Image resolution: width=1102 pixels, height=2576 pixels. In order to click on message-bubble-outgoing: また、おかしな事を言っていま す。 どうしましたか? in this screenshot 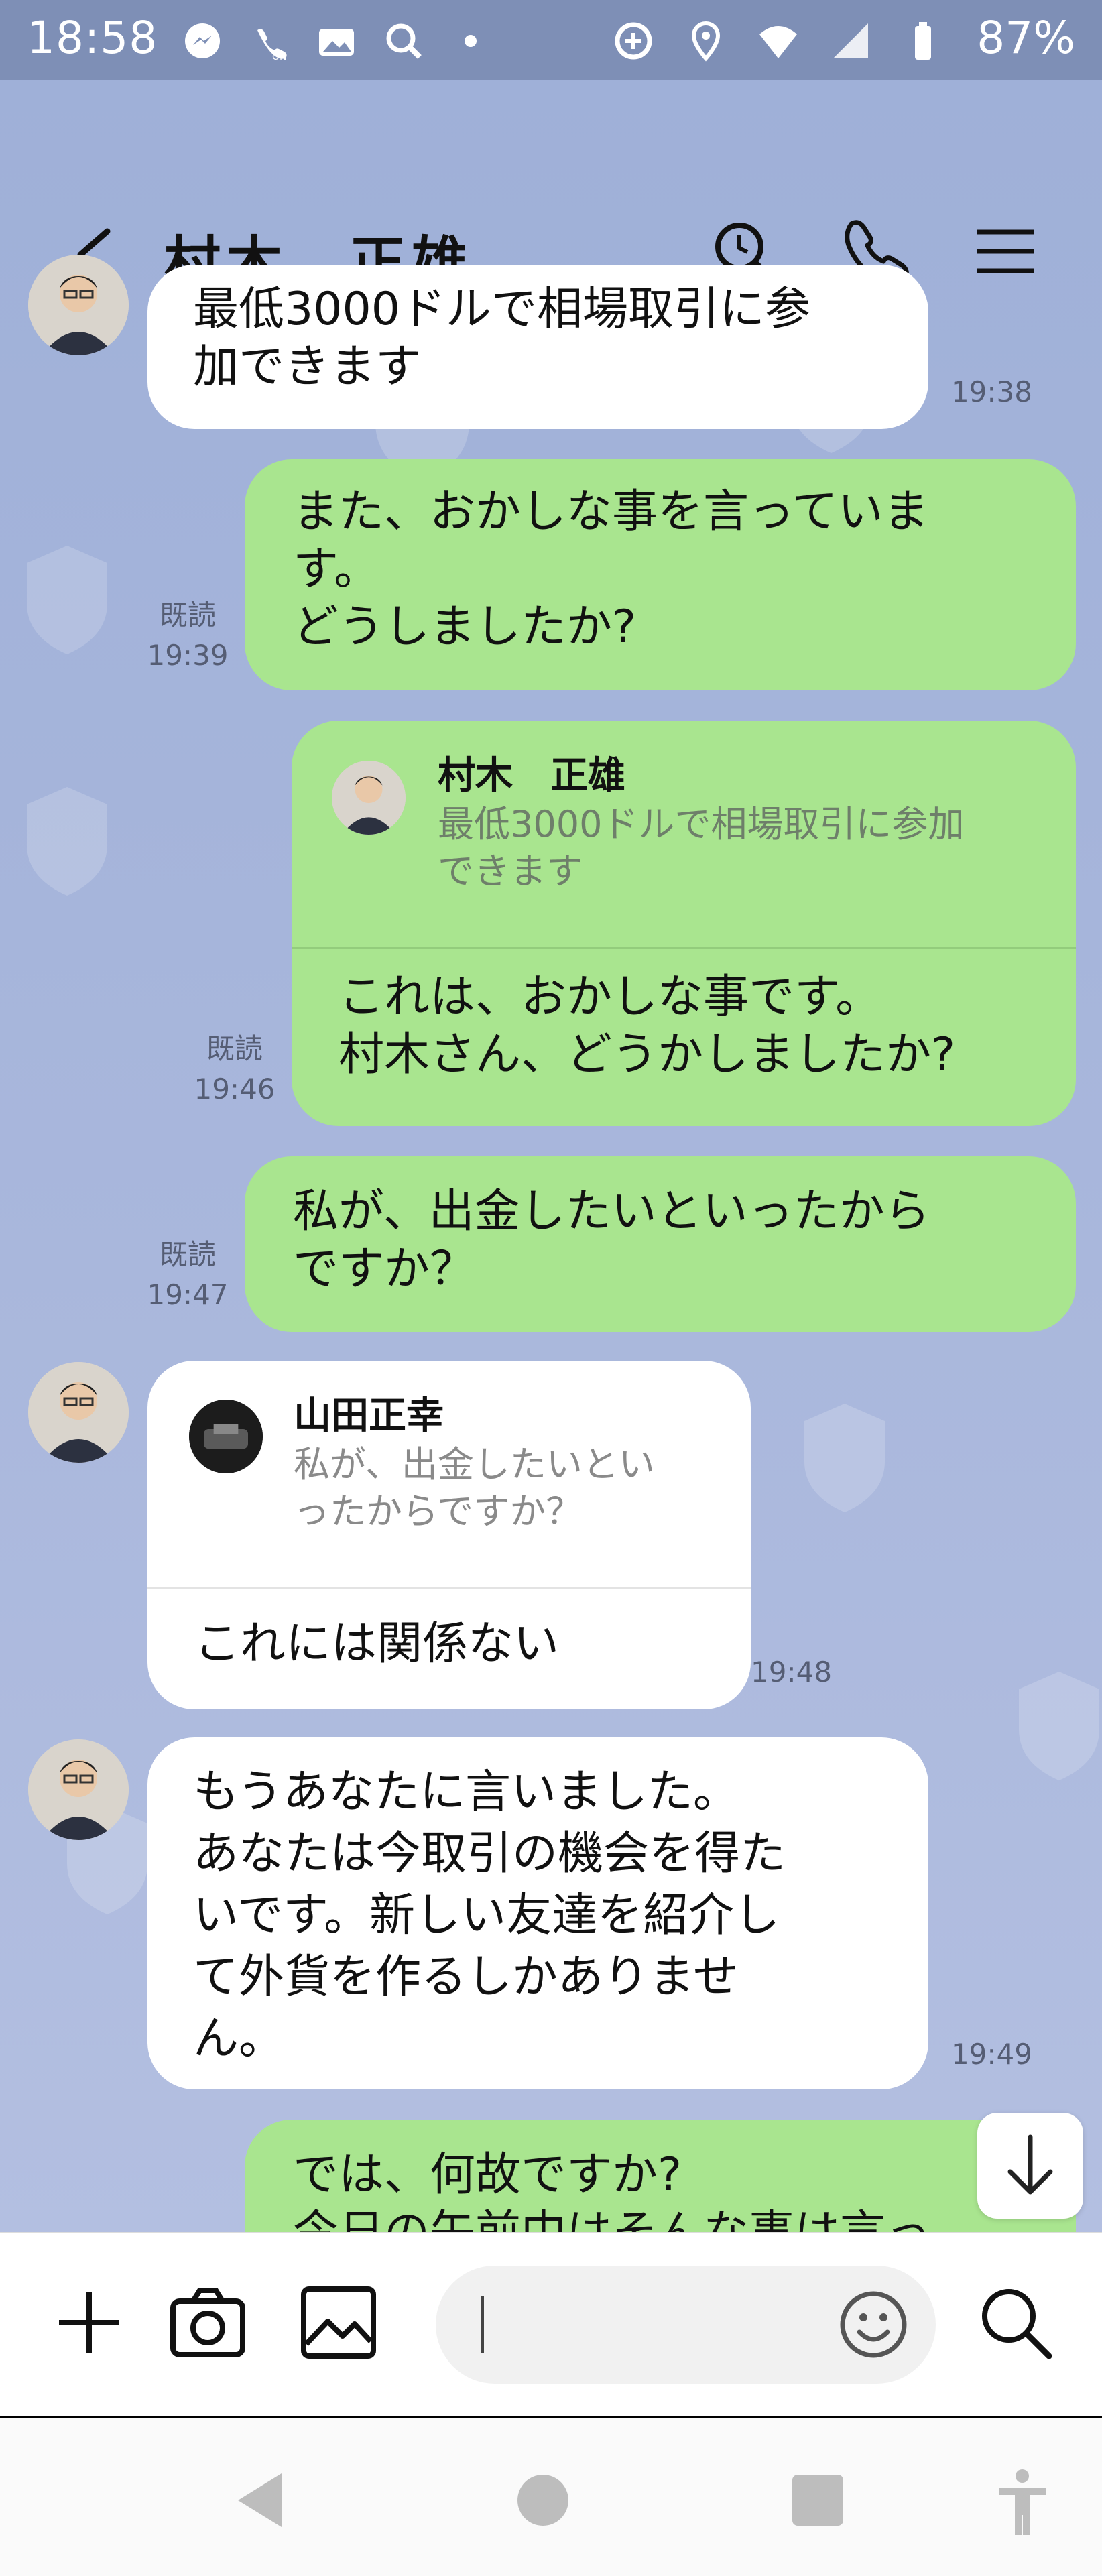, I will do `click(660, 574)`.